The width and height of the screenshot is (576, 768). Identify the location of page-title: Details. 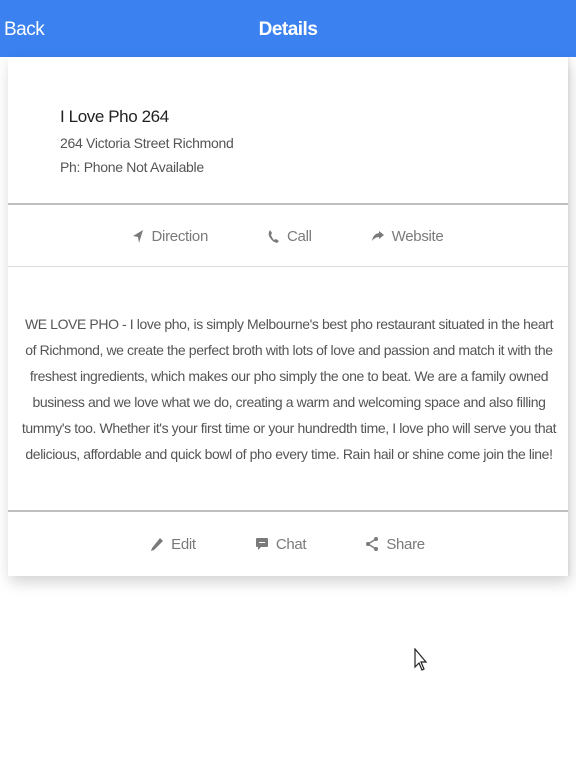
(288, 29).